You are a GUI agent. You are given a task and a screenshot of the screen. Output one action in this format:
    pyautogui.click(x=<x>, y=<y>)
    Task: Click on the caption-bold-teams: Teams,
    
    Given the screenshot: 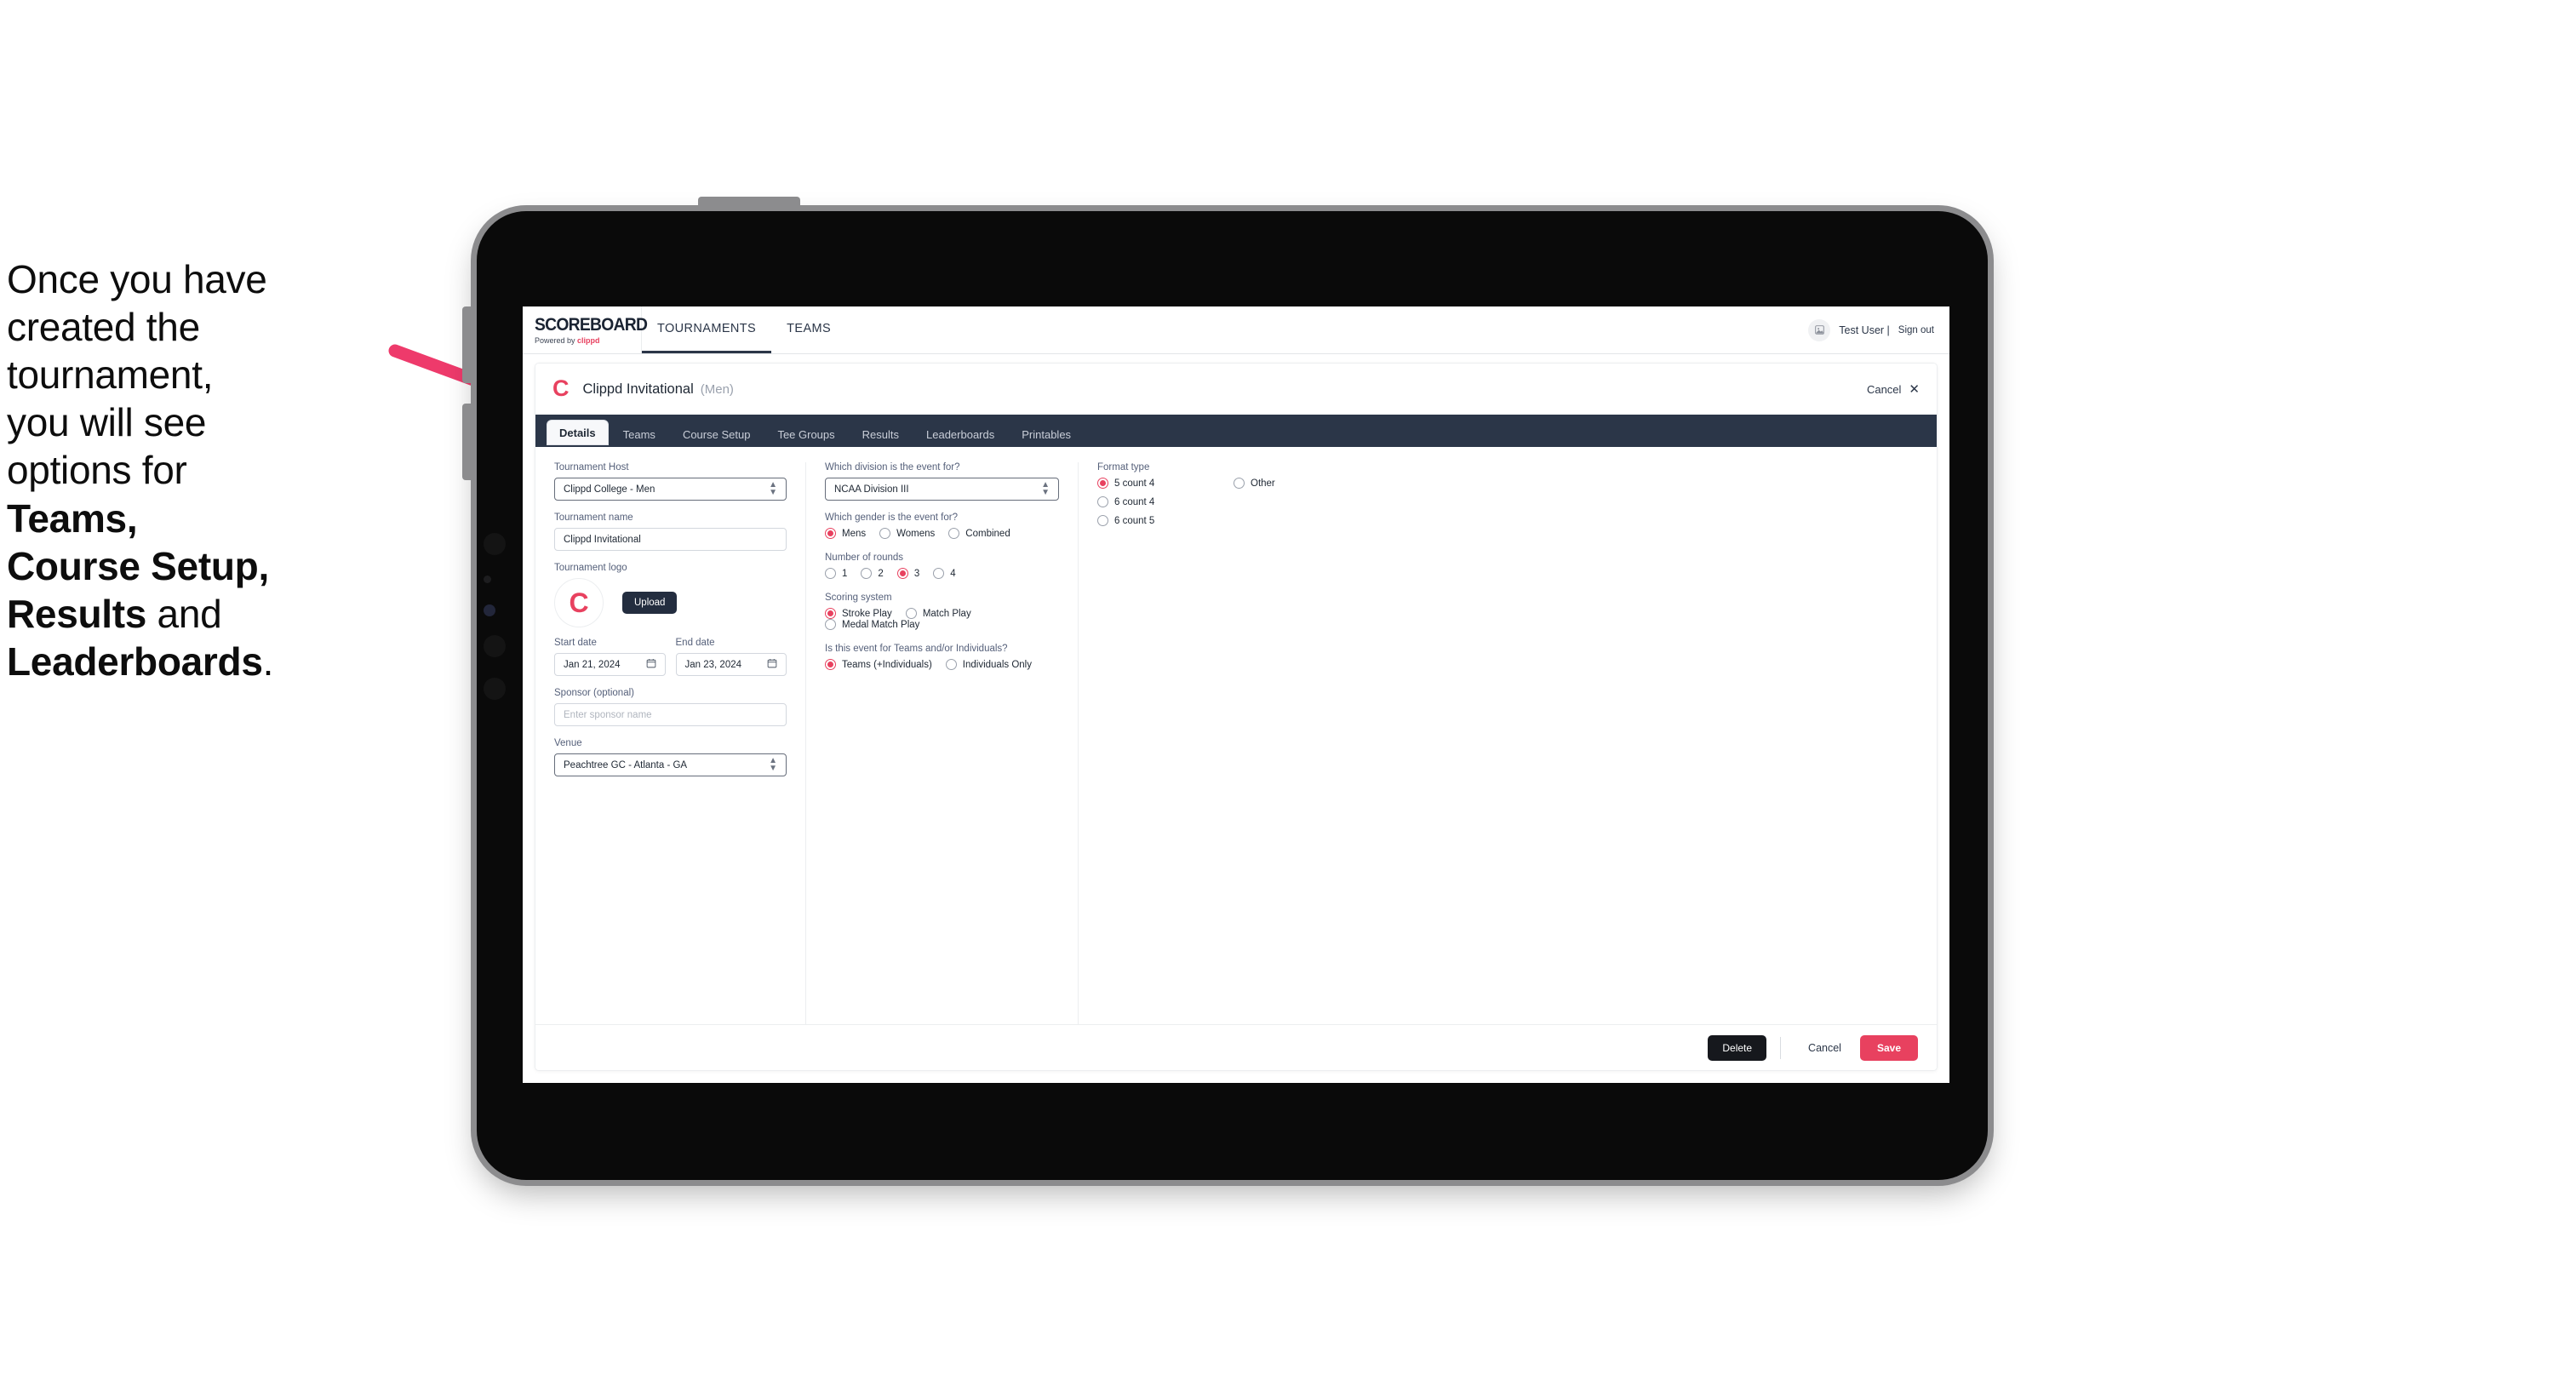 What is the action you would take?
    pyautogui.click(x=72, y=518)
    